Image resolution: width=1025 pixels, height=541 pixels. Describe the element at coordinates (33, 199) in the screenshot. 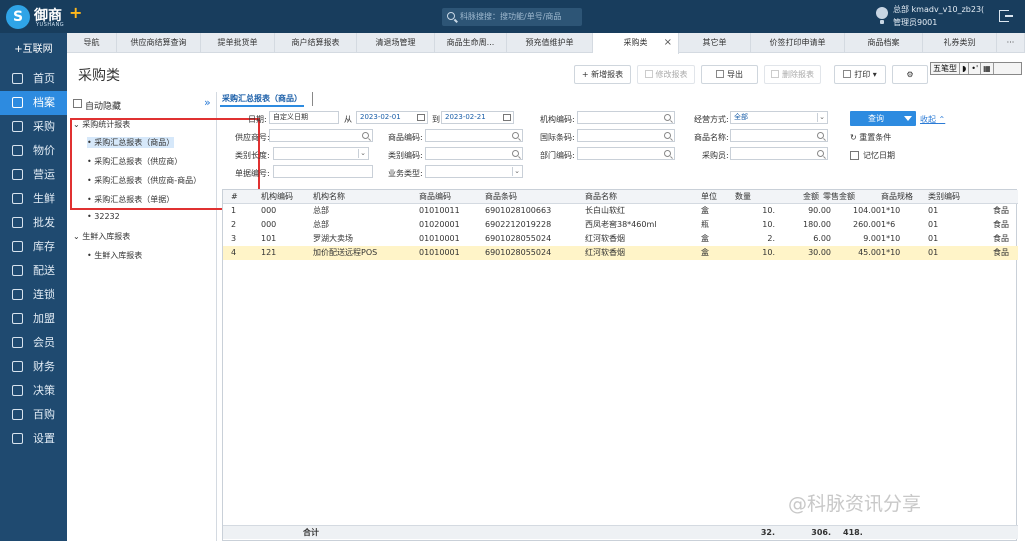

I see `nav-item-5: 生鲜` at that location.